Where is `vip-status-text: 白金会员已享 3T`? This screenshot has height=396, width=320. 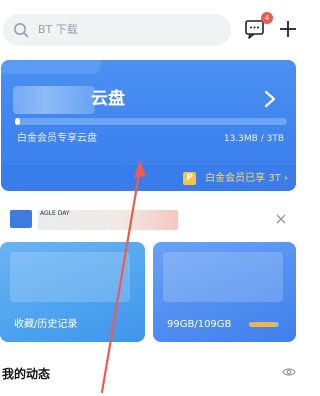 vip-status-text: 白金会员已享 3T is located at coordinates (243, 178).